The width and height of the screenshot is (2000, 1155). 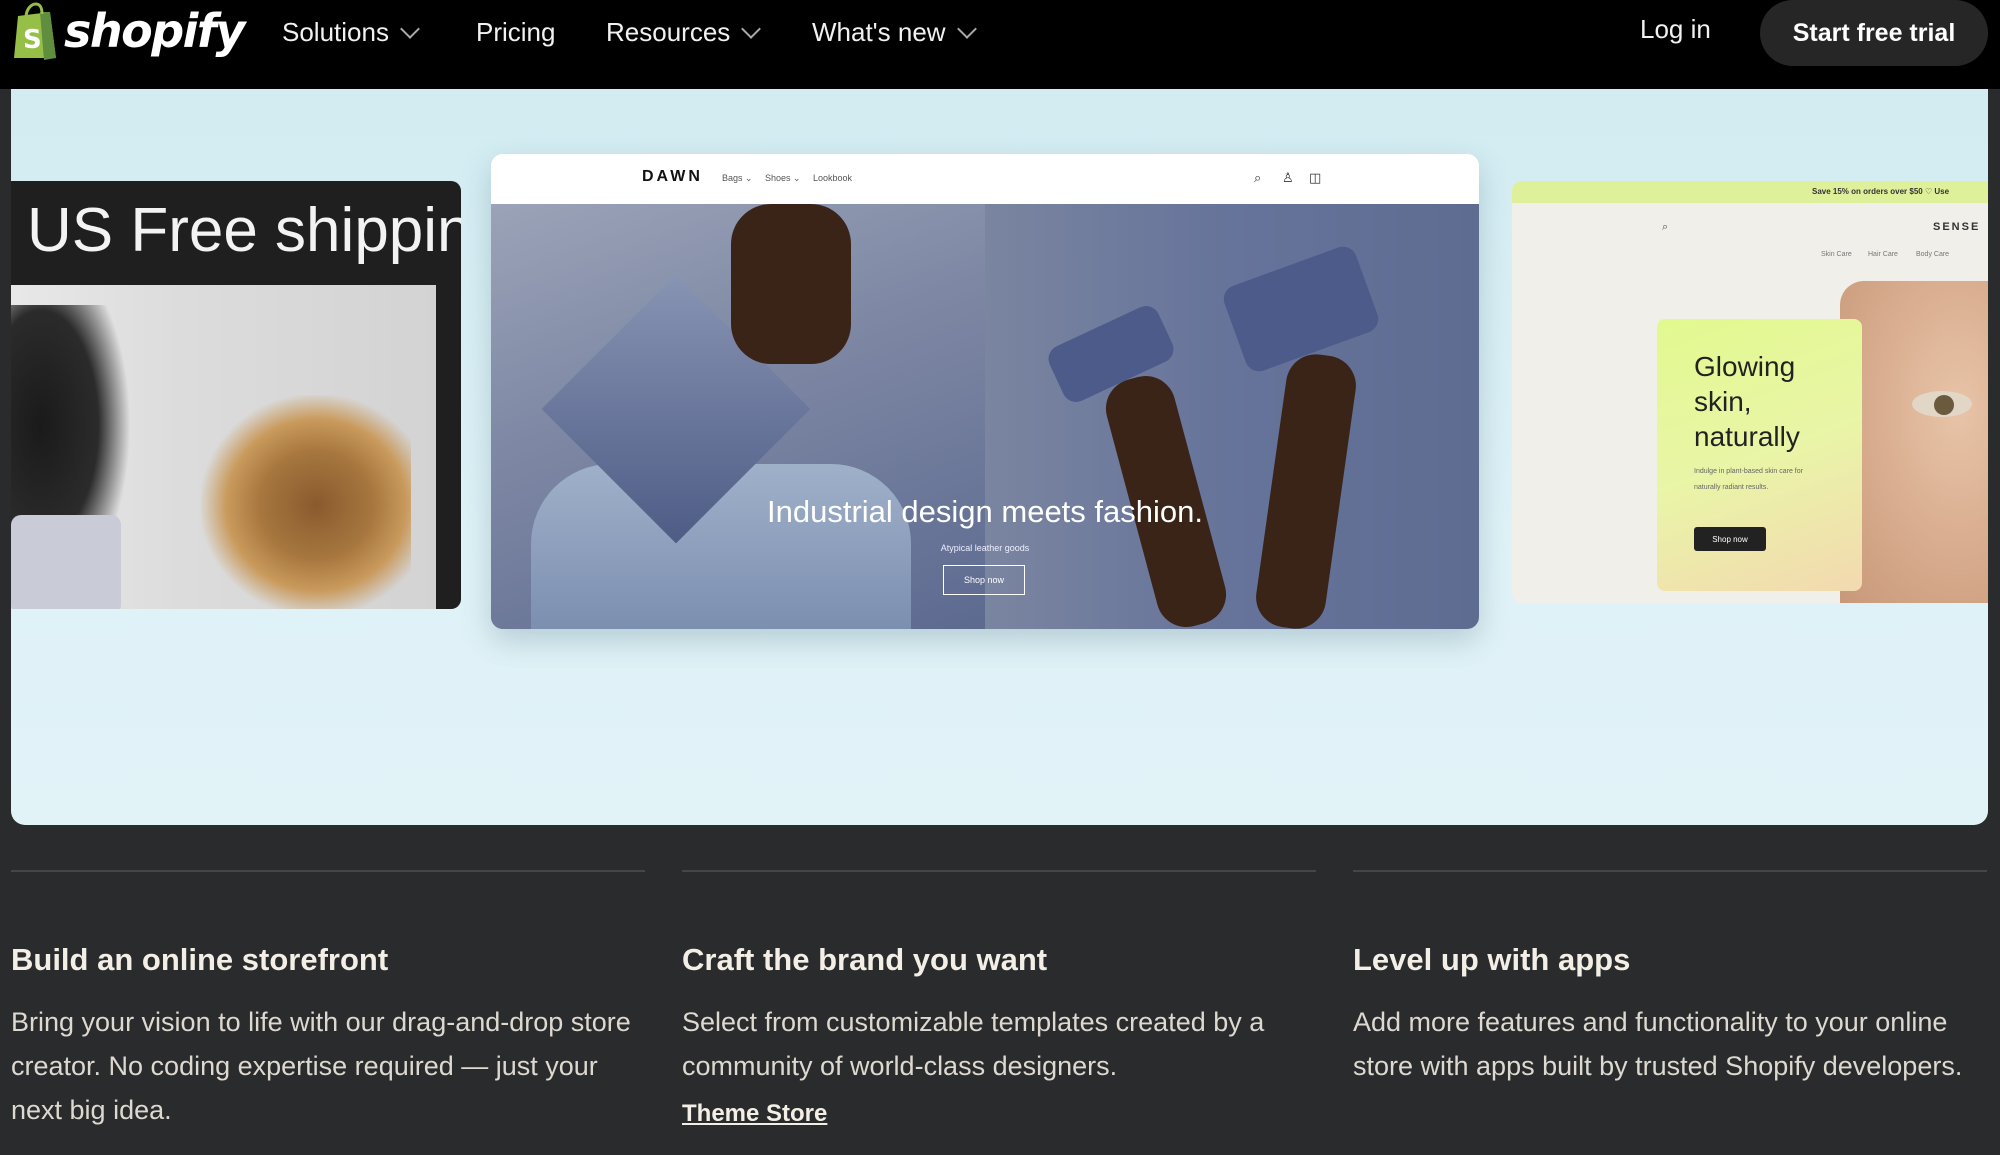 What do you see at coordinates (335, 31) in the screenshot?
I see `nav-solutions-label: Solutions` at bounding box center [335, 31].